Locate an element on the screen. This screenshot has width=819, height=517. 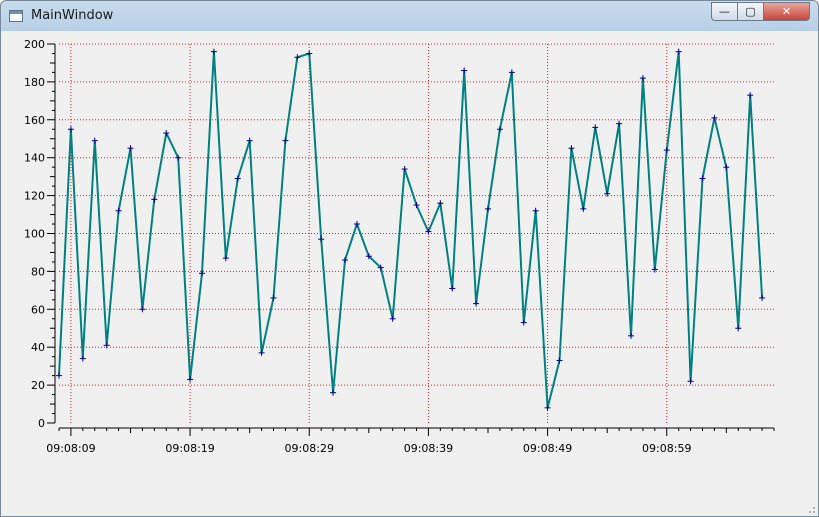
y-tick-label: 100 is located at coordinates (34, 234).